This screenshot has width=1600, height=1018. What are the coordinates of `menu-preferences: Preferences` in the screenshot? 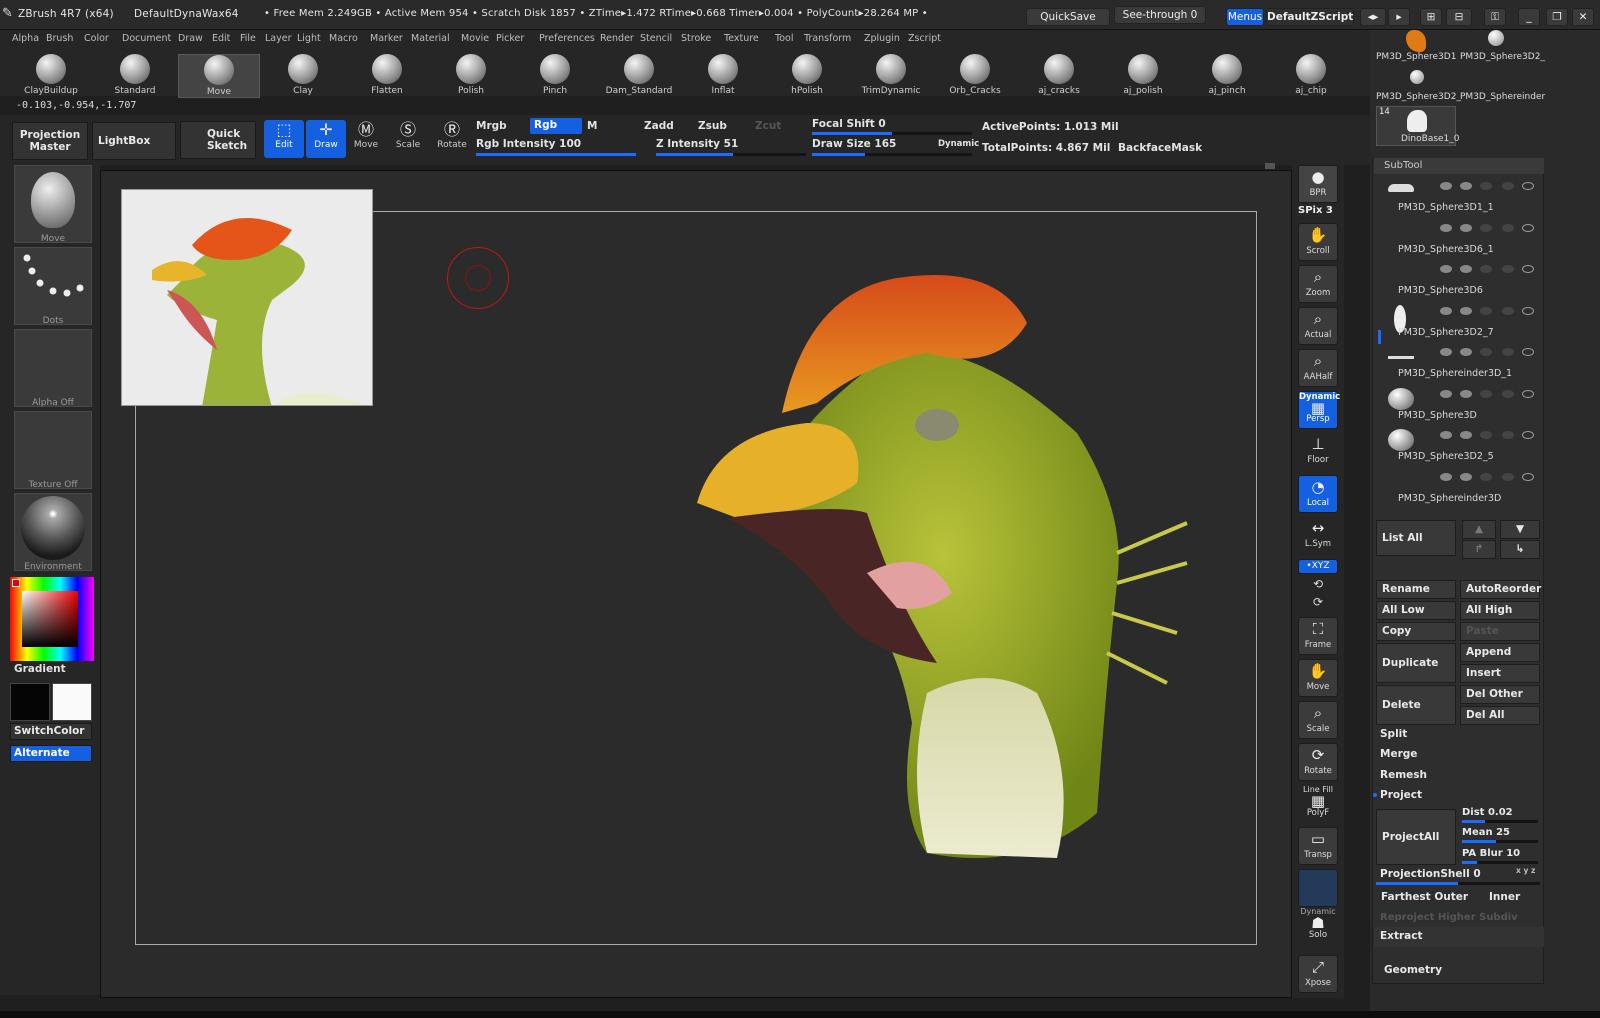 It's located at (567, 38).